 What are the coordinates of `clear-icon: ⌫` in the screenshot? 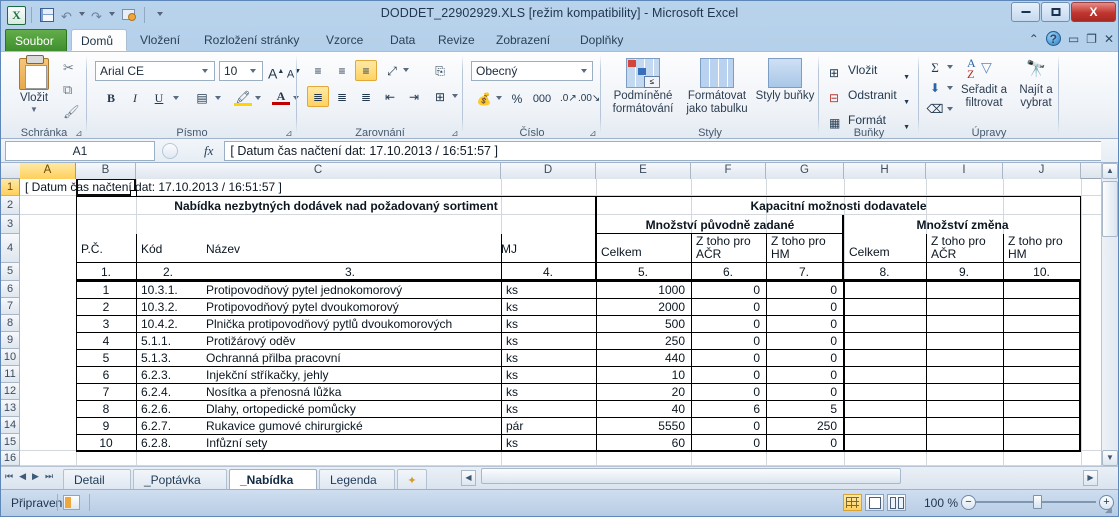 It's located at (935, 109).